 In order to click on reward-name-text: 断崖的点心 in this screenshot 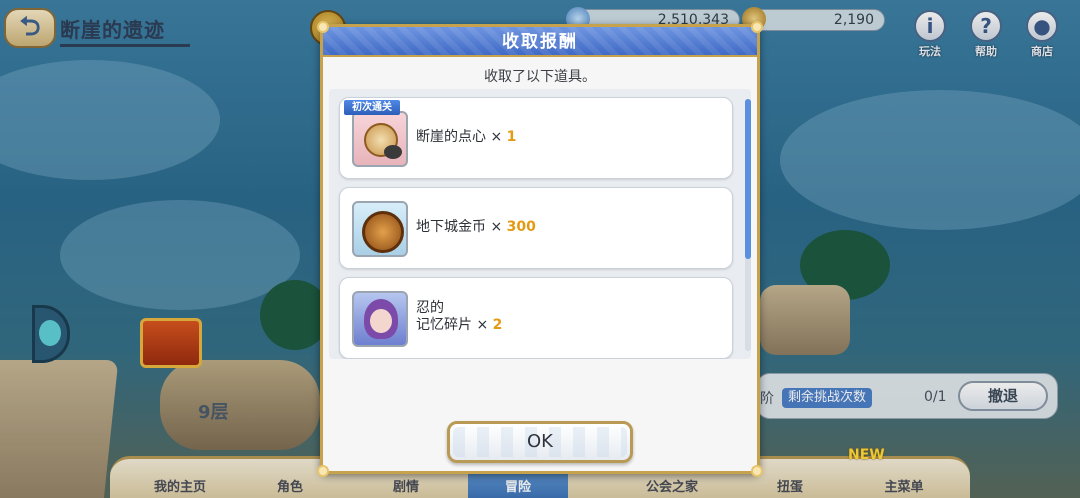, I will do `click(451, 137)`.